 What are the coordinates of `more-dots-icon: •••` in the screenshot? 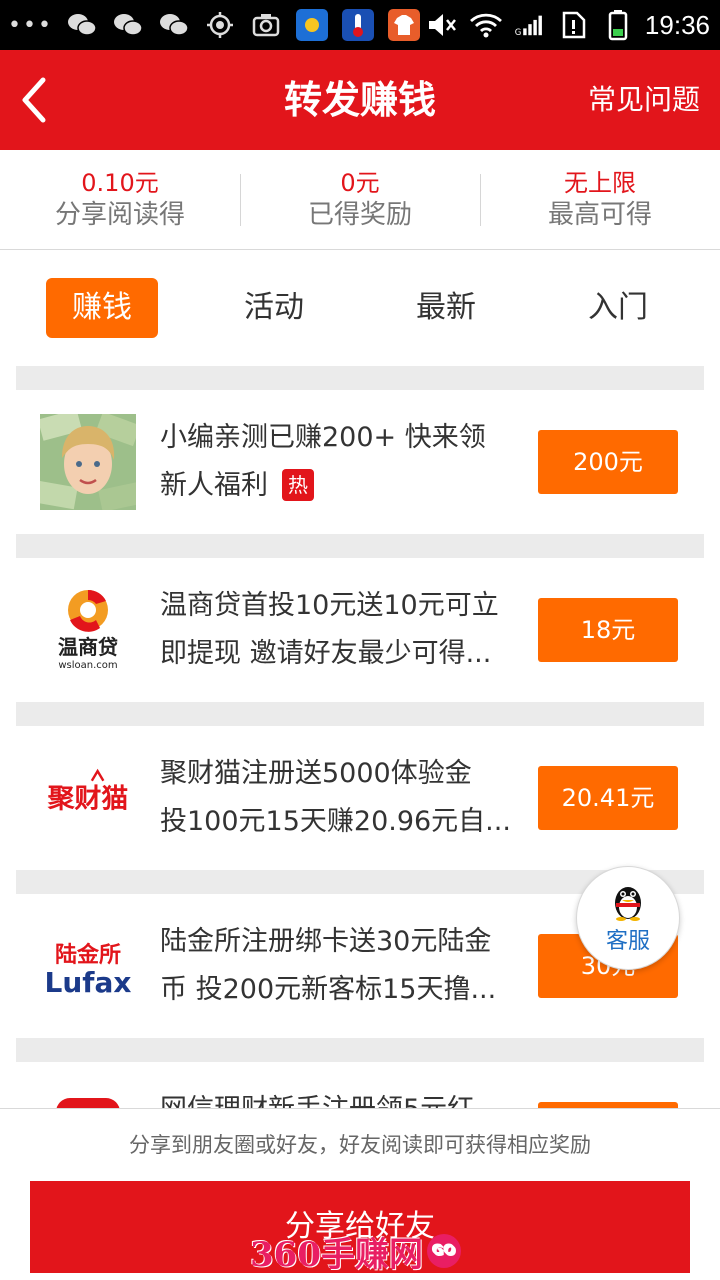 It's located at (30, 25).